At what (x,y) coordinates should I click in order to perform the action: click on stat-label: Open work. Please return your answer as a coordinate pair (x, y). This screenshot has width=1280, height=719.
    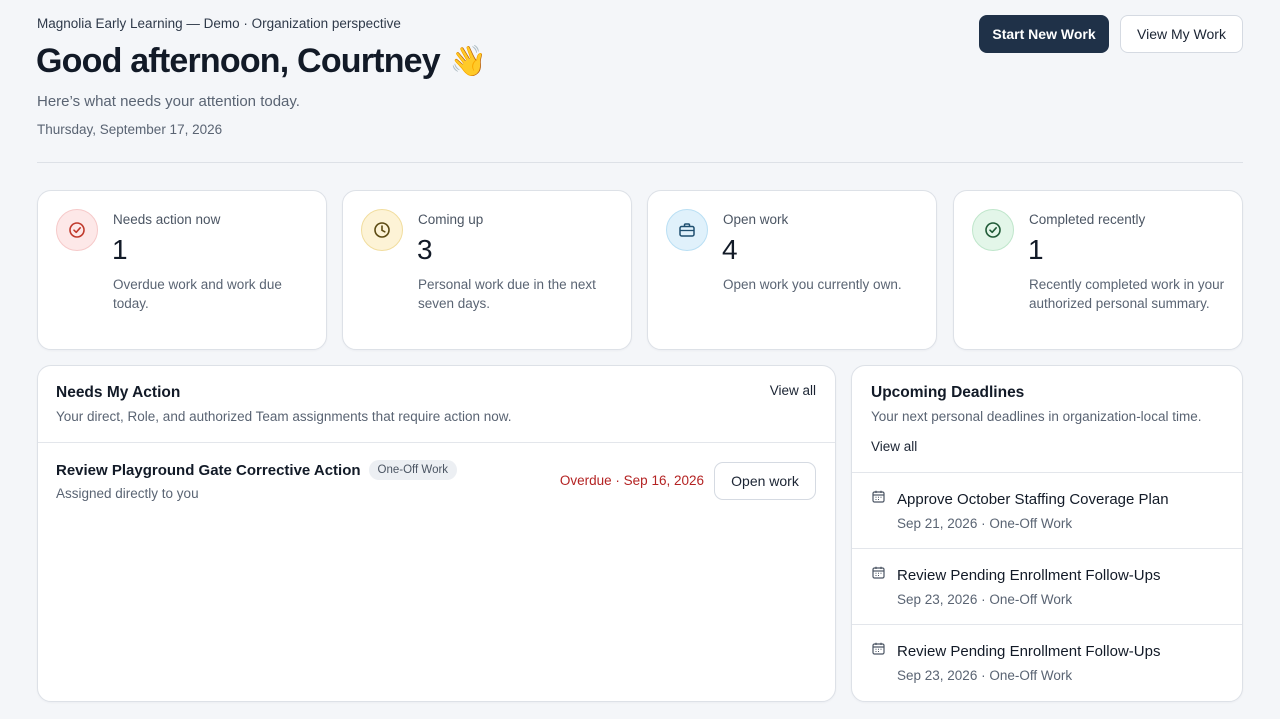
    Looking at the image, I should click on (756, 219).